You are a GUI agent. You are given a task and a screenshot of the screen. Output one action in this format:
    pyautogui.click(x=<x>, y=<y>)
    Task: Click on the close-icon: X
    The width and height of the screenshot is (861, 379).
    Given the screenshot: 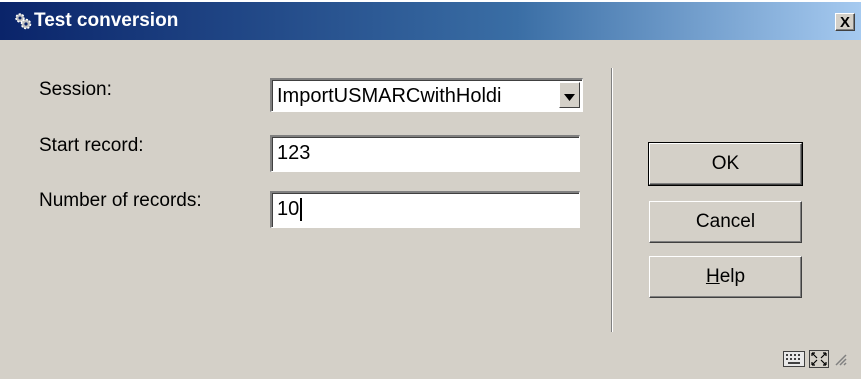 What is the action you would take?
    pyautogui.click(x=844, y=22)
    